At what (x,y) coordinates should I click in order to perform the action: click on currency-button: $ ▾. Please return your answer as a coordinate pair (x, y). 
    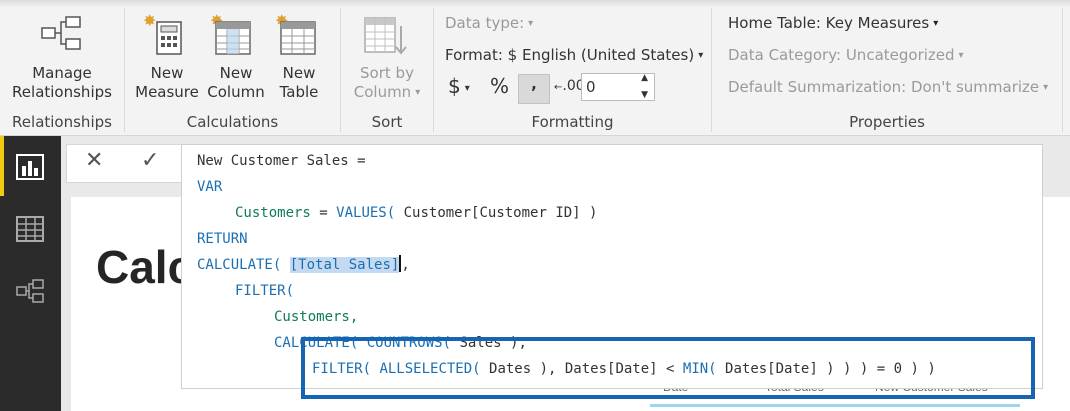
    Looking at the image, I should click on (459, 86).